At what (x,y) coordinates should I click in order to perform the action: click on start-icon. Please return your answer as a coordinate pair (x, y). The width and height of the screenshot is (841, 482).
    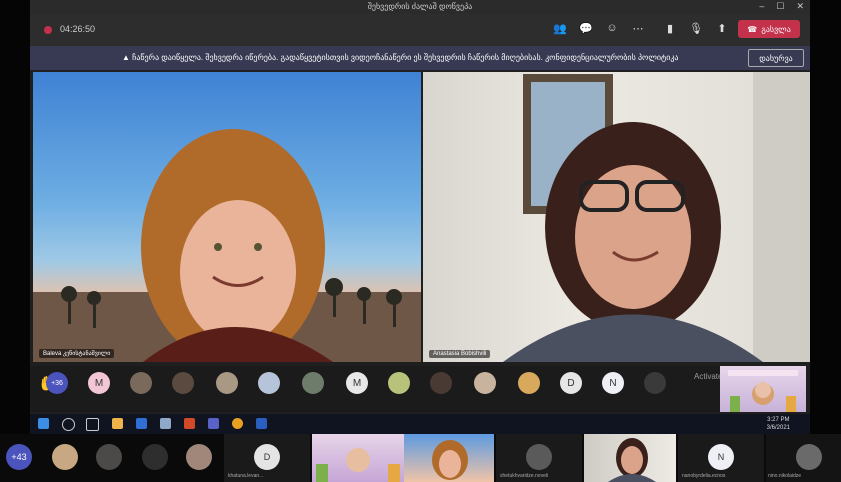
    Looking at the image, I should click on (43, 423).